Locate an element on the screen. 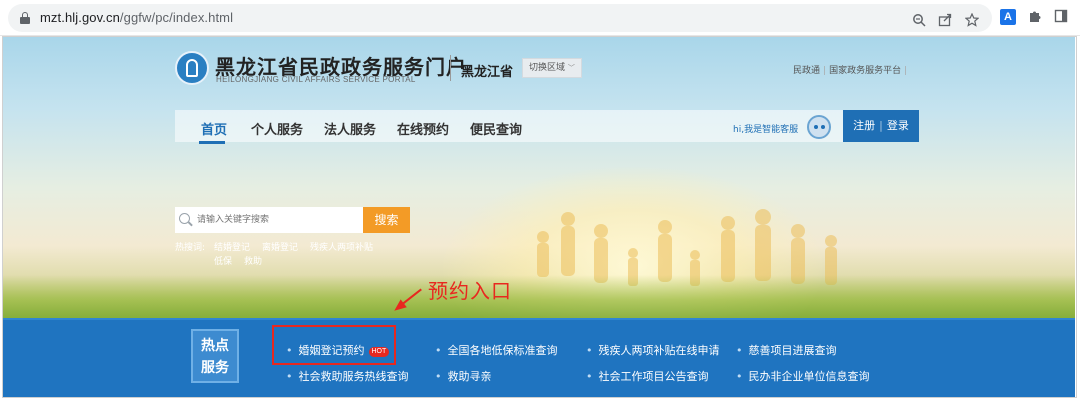  service-relief-hotline: 社会救助服务热线查询 is located at coordinates (347, 376).